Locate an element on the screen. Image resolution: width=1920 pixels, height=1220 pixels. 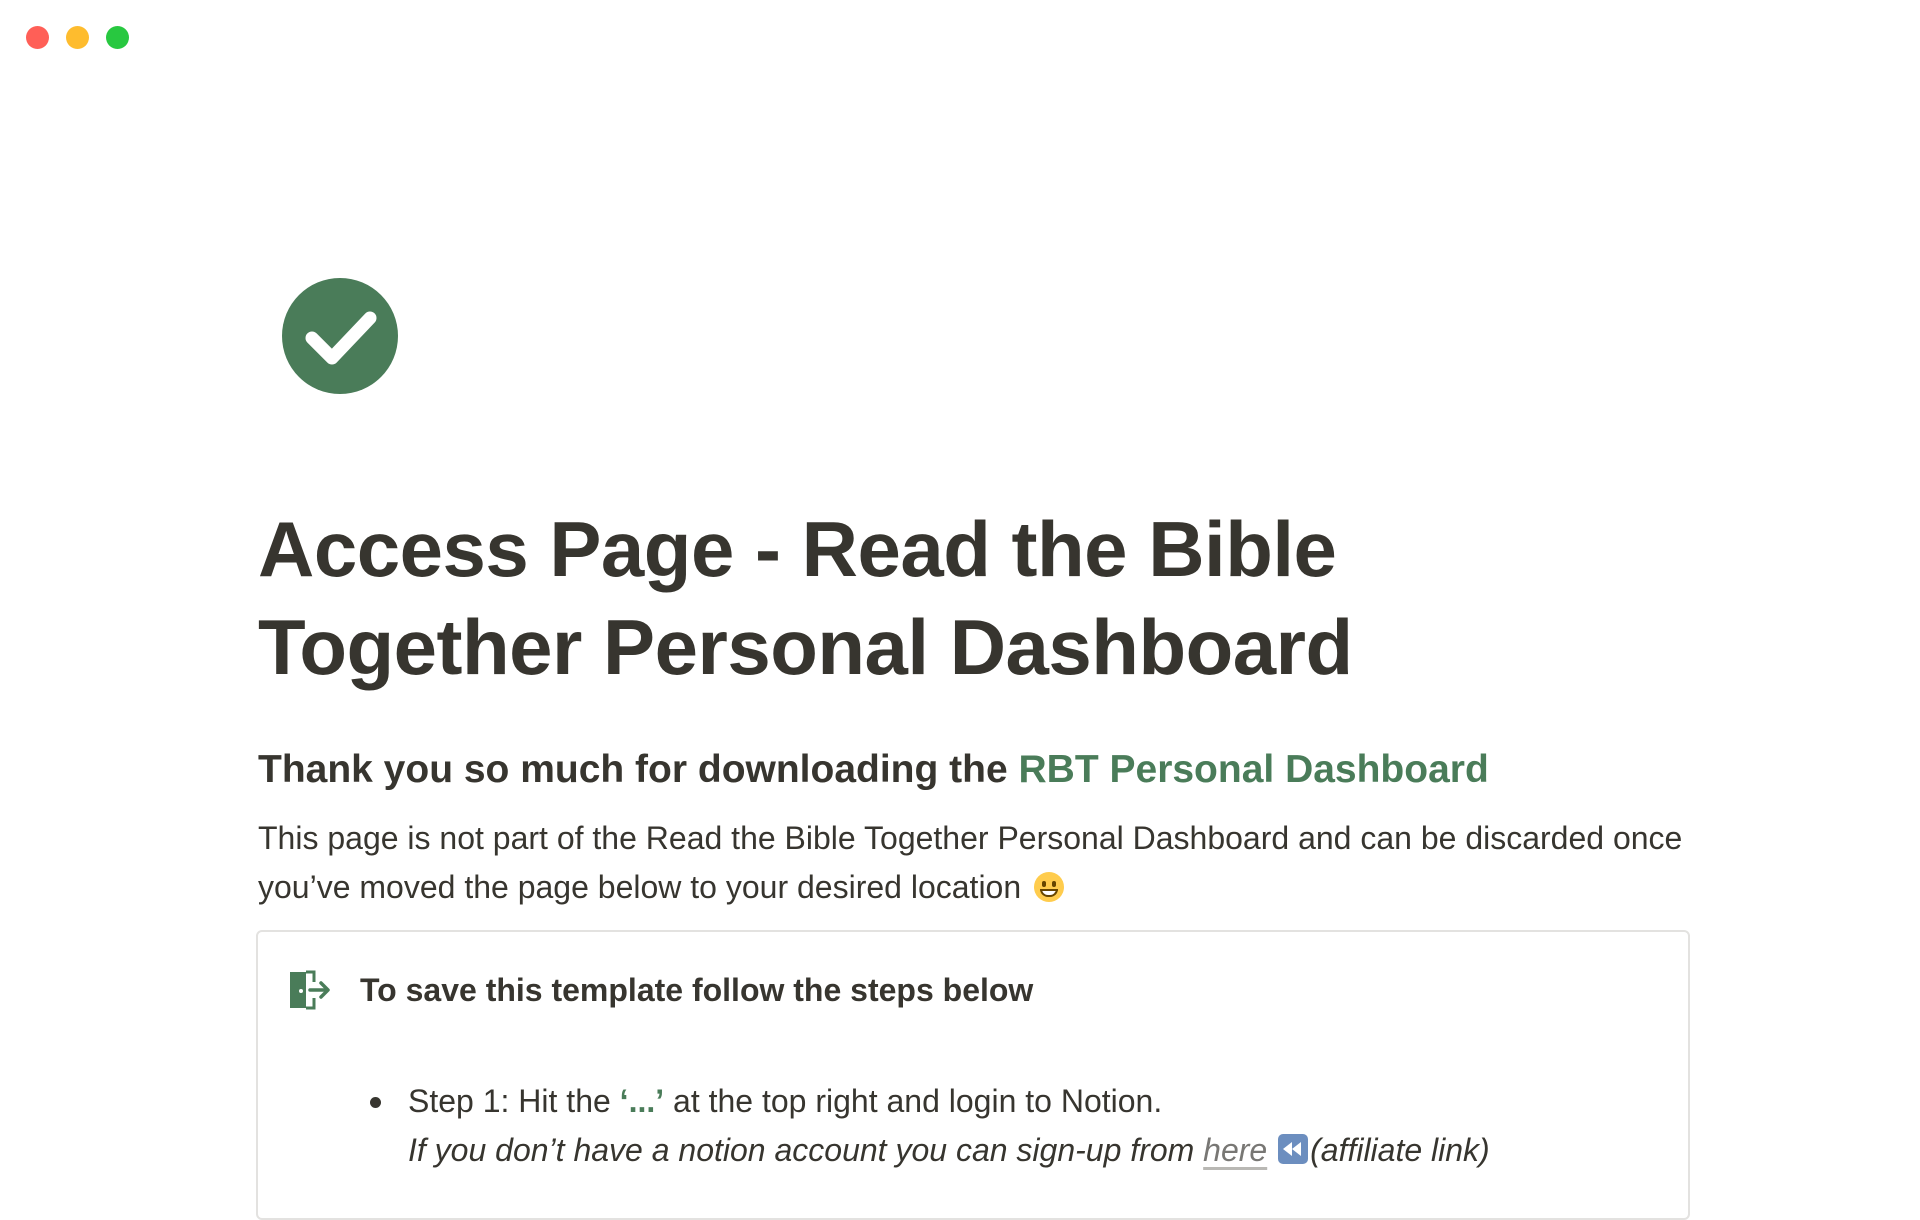
heading-text: Thank you so much for downloading the is located at coordinates (638, 769).